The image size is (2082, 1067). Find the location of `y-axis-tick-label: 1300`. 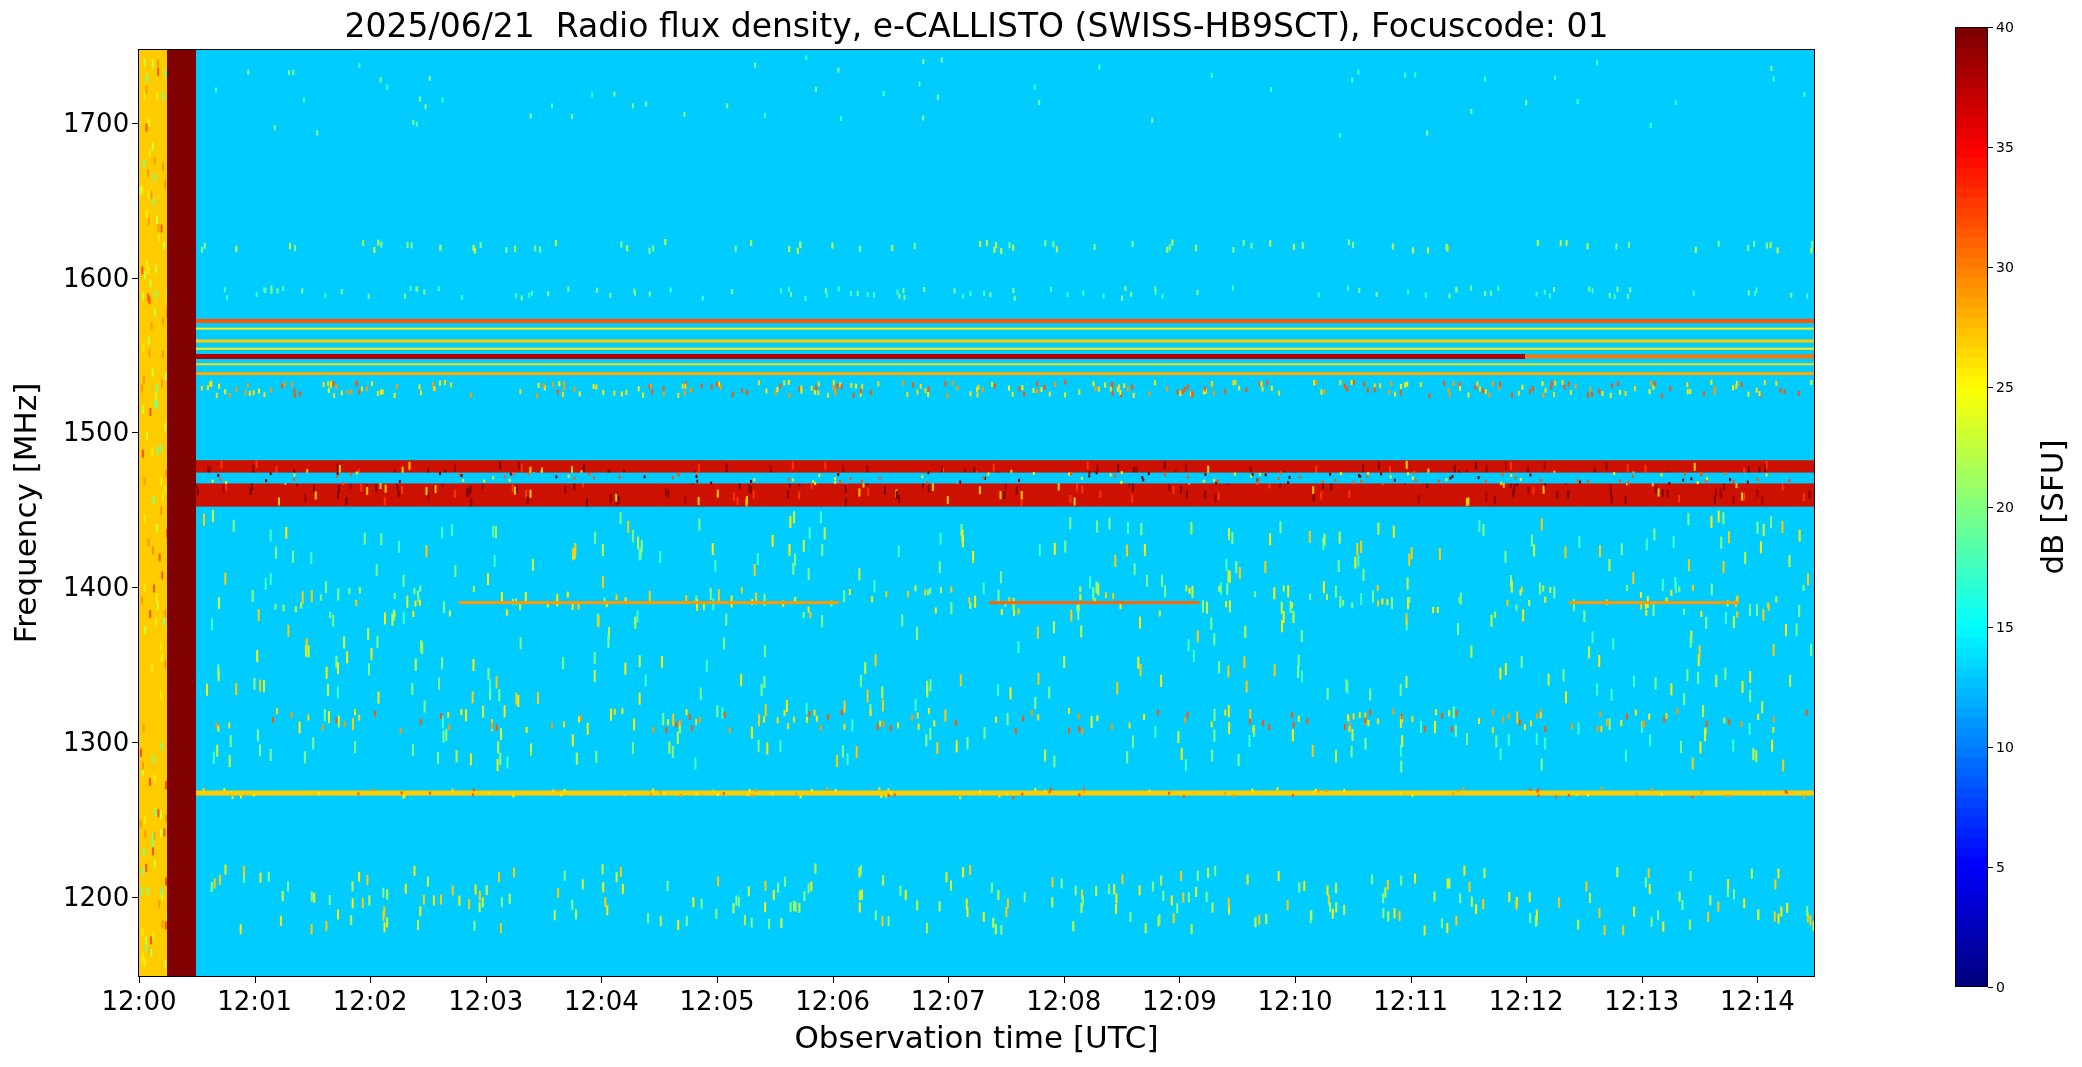

y-axis-tick-label: 1300 is located at coordinates (95, 741).